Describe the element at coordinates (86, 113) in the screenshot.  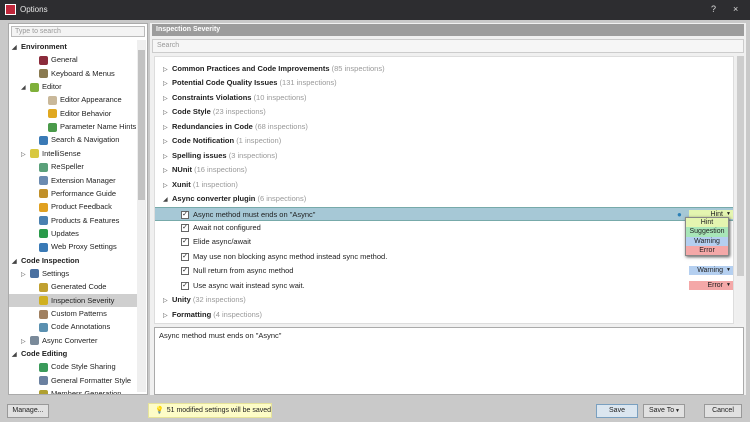
I see `tree-item-label: Editor Behavior` at that location.